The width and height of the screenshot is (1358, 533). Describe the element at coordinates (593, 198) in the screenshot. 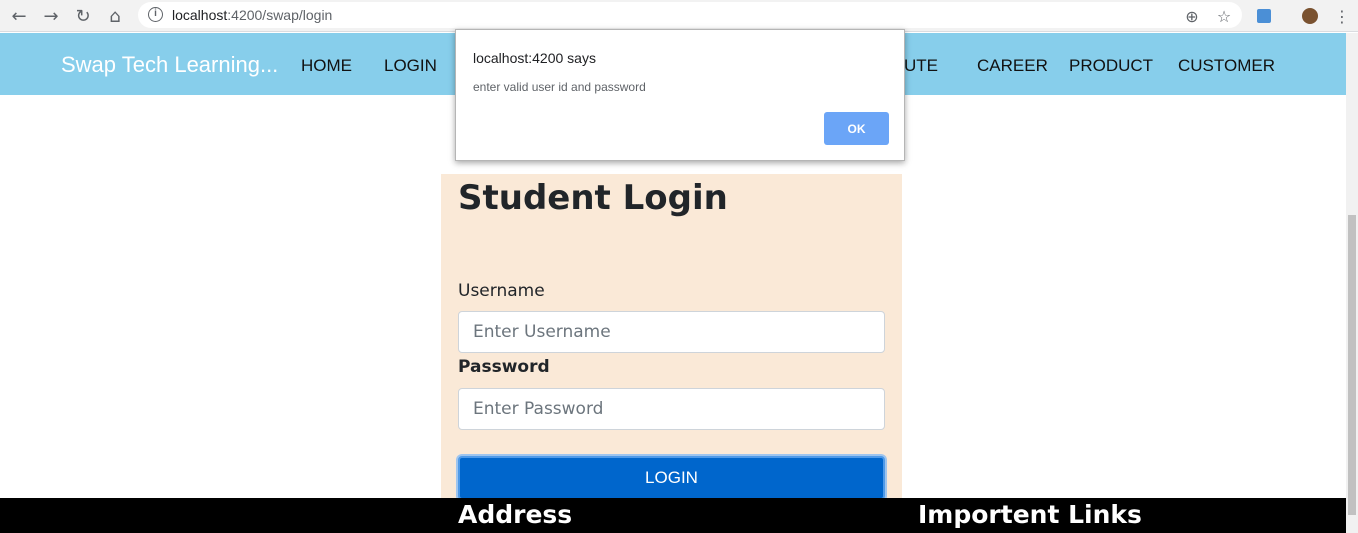

I see `login-title: Student Login` at that location.